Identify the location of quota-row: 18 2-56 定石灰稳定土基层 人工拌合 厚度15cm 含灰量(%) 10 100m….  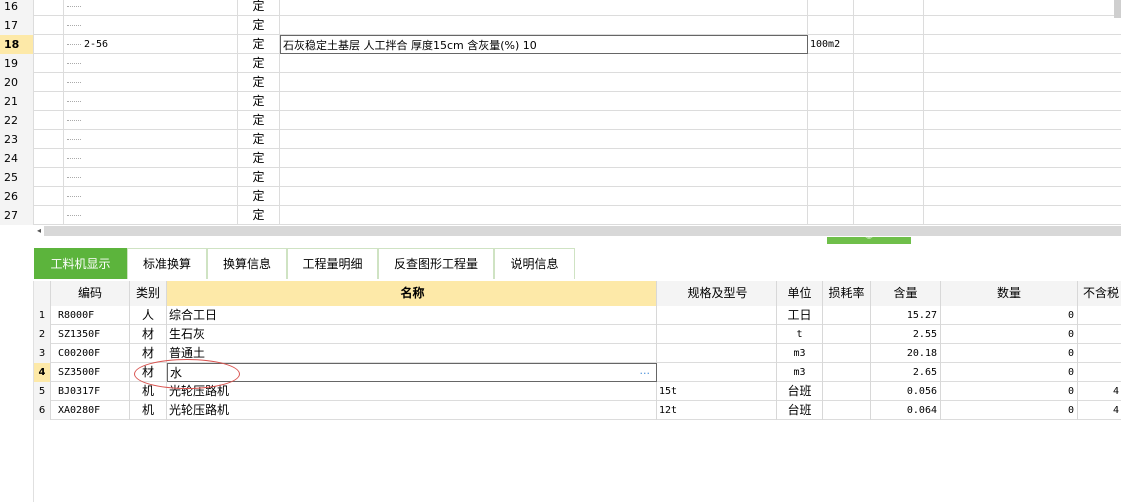
(560, 44).